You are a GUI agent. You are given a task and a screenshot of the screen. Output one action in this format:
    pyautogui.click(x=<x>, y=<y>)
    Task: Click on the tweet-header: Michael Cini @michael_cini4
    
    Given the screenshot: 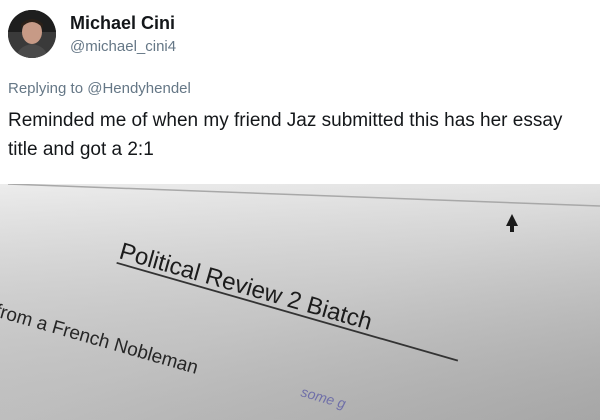 What is the action you would take?
    pyautogui.click(x=296, y=36)
    